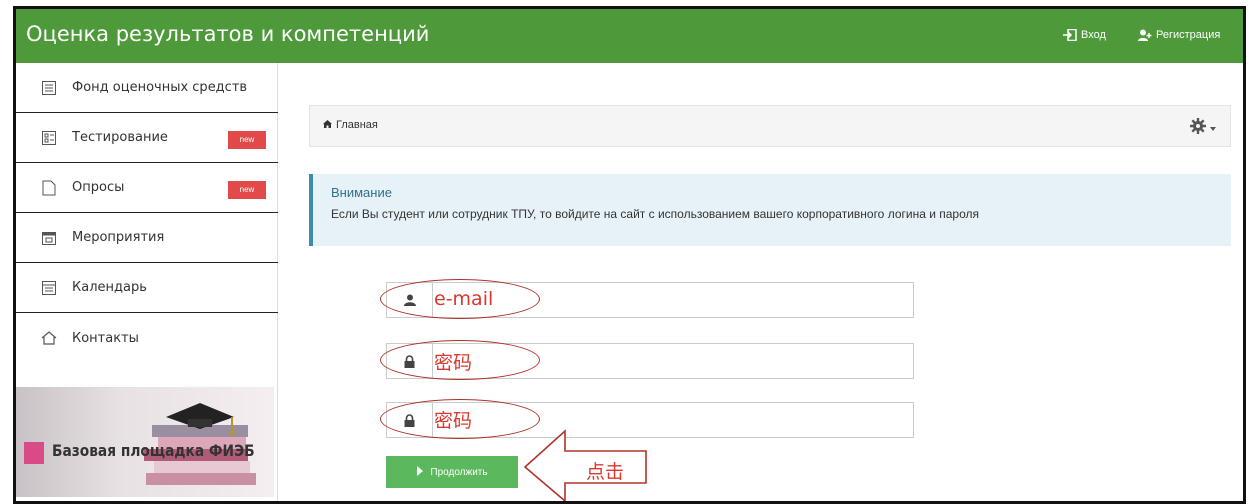 Image resolution: width=1249 pixels, height=504 pixels. I want to click on register-label: Регистрация, so click(1188, 35).